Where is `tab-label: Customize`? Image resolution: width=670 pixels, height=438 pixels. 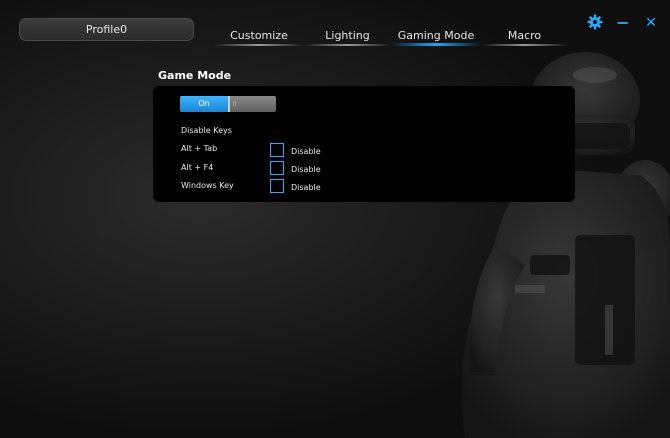
tab-label: Customize is located at coordinates (259, 35).